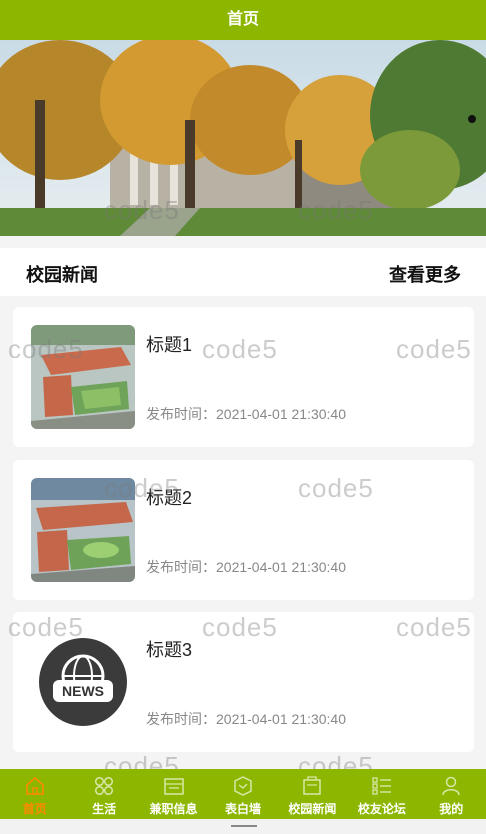 The height and width of the screenshot is (834, 486). Describe the element at coordinates (472, 119) in the screenshot. I see `carousel-indicator` at that location.